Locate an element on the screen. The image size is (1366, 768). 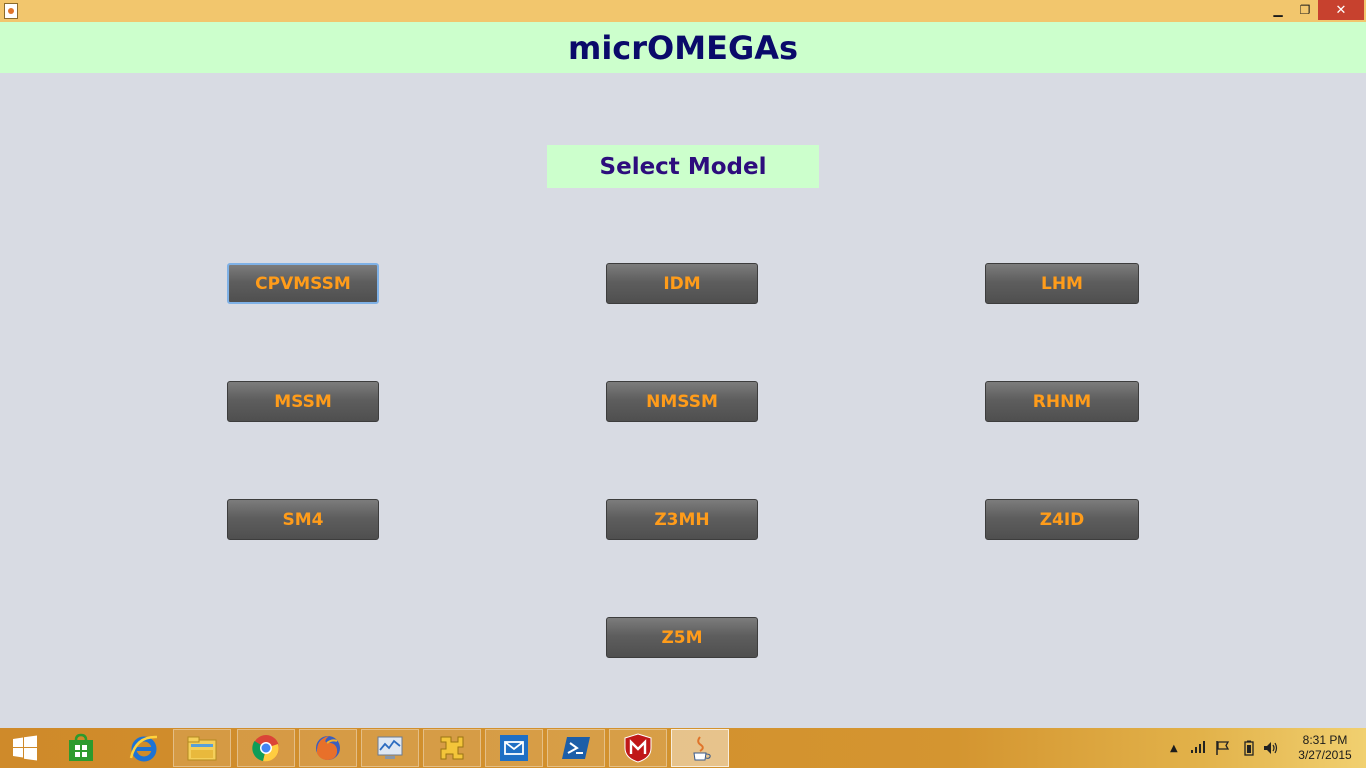
lhm-button-label: LHM is located at coordinates (1062, 283).